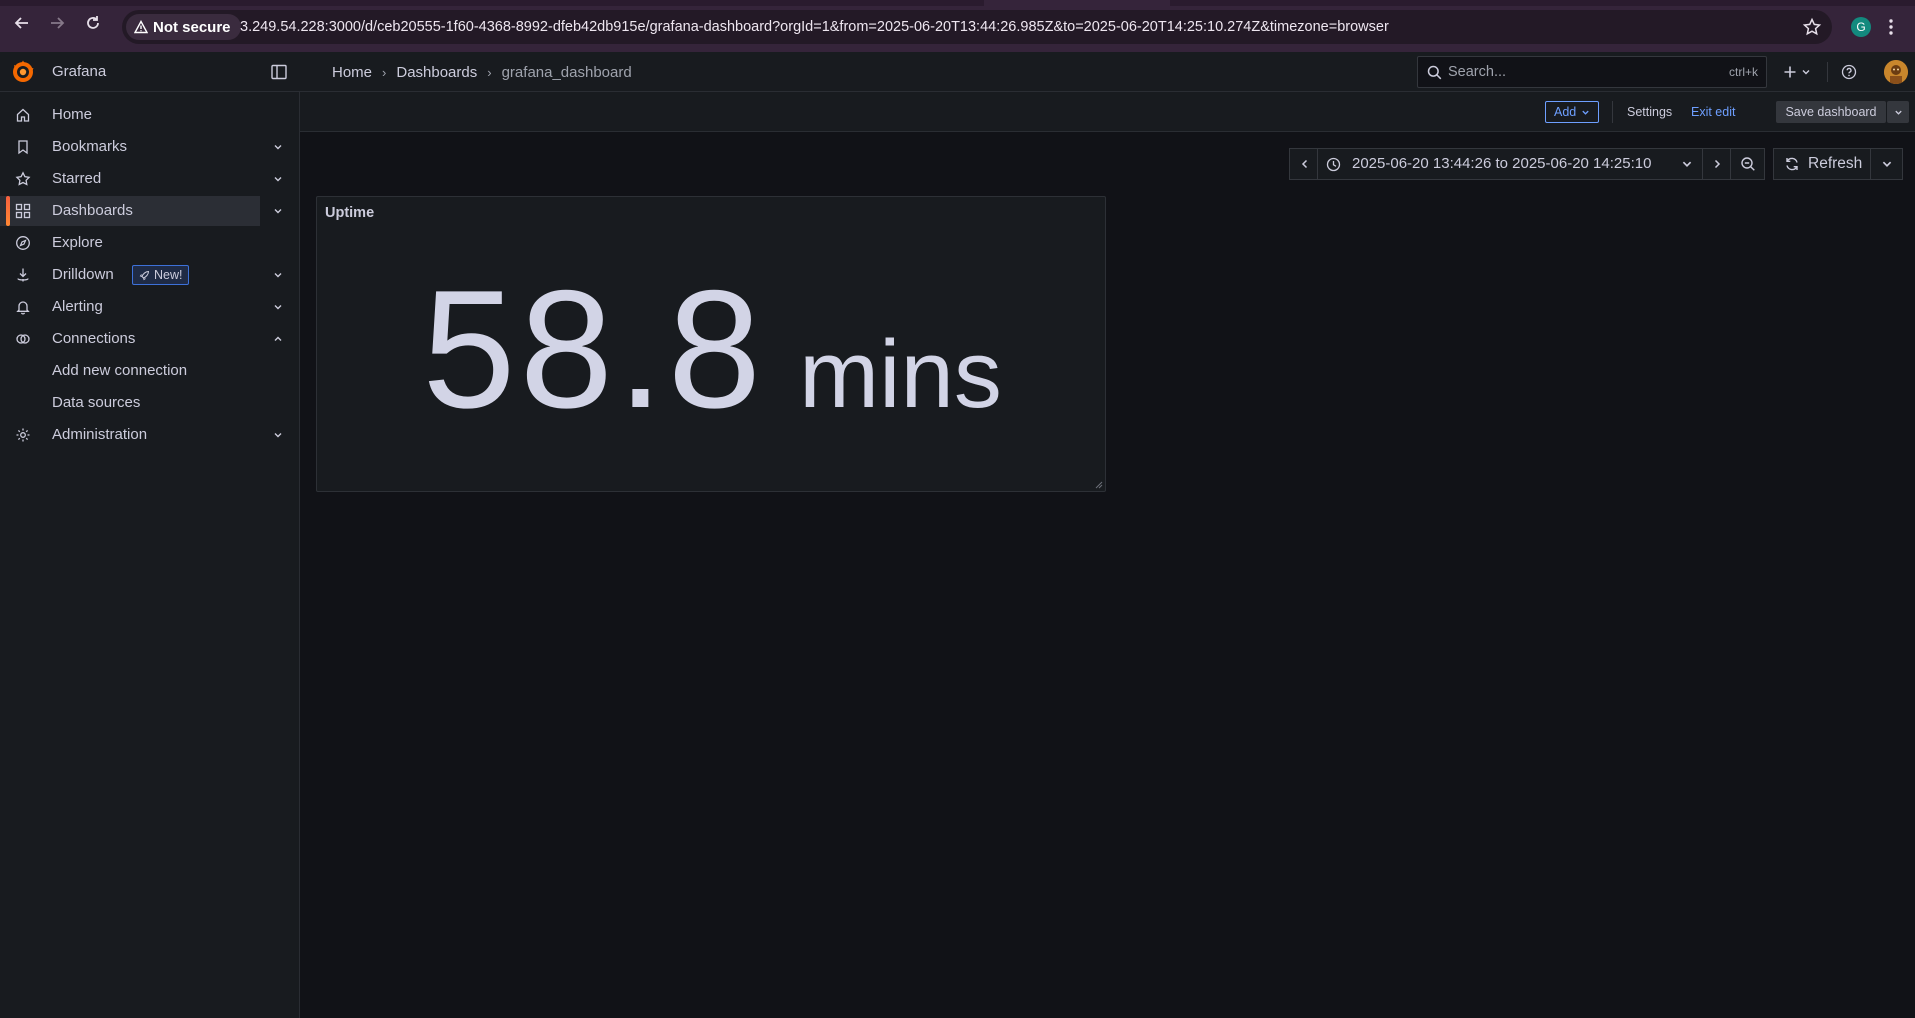 The image size is (1915, 1018). What do you see at coordinates (1582, 163) in the screenshot?
I see `time-range-to: 2025-06-20 14:25:10` at bounding box center [1582, 163].